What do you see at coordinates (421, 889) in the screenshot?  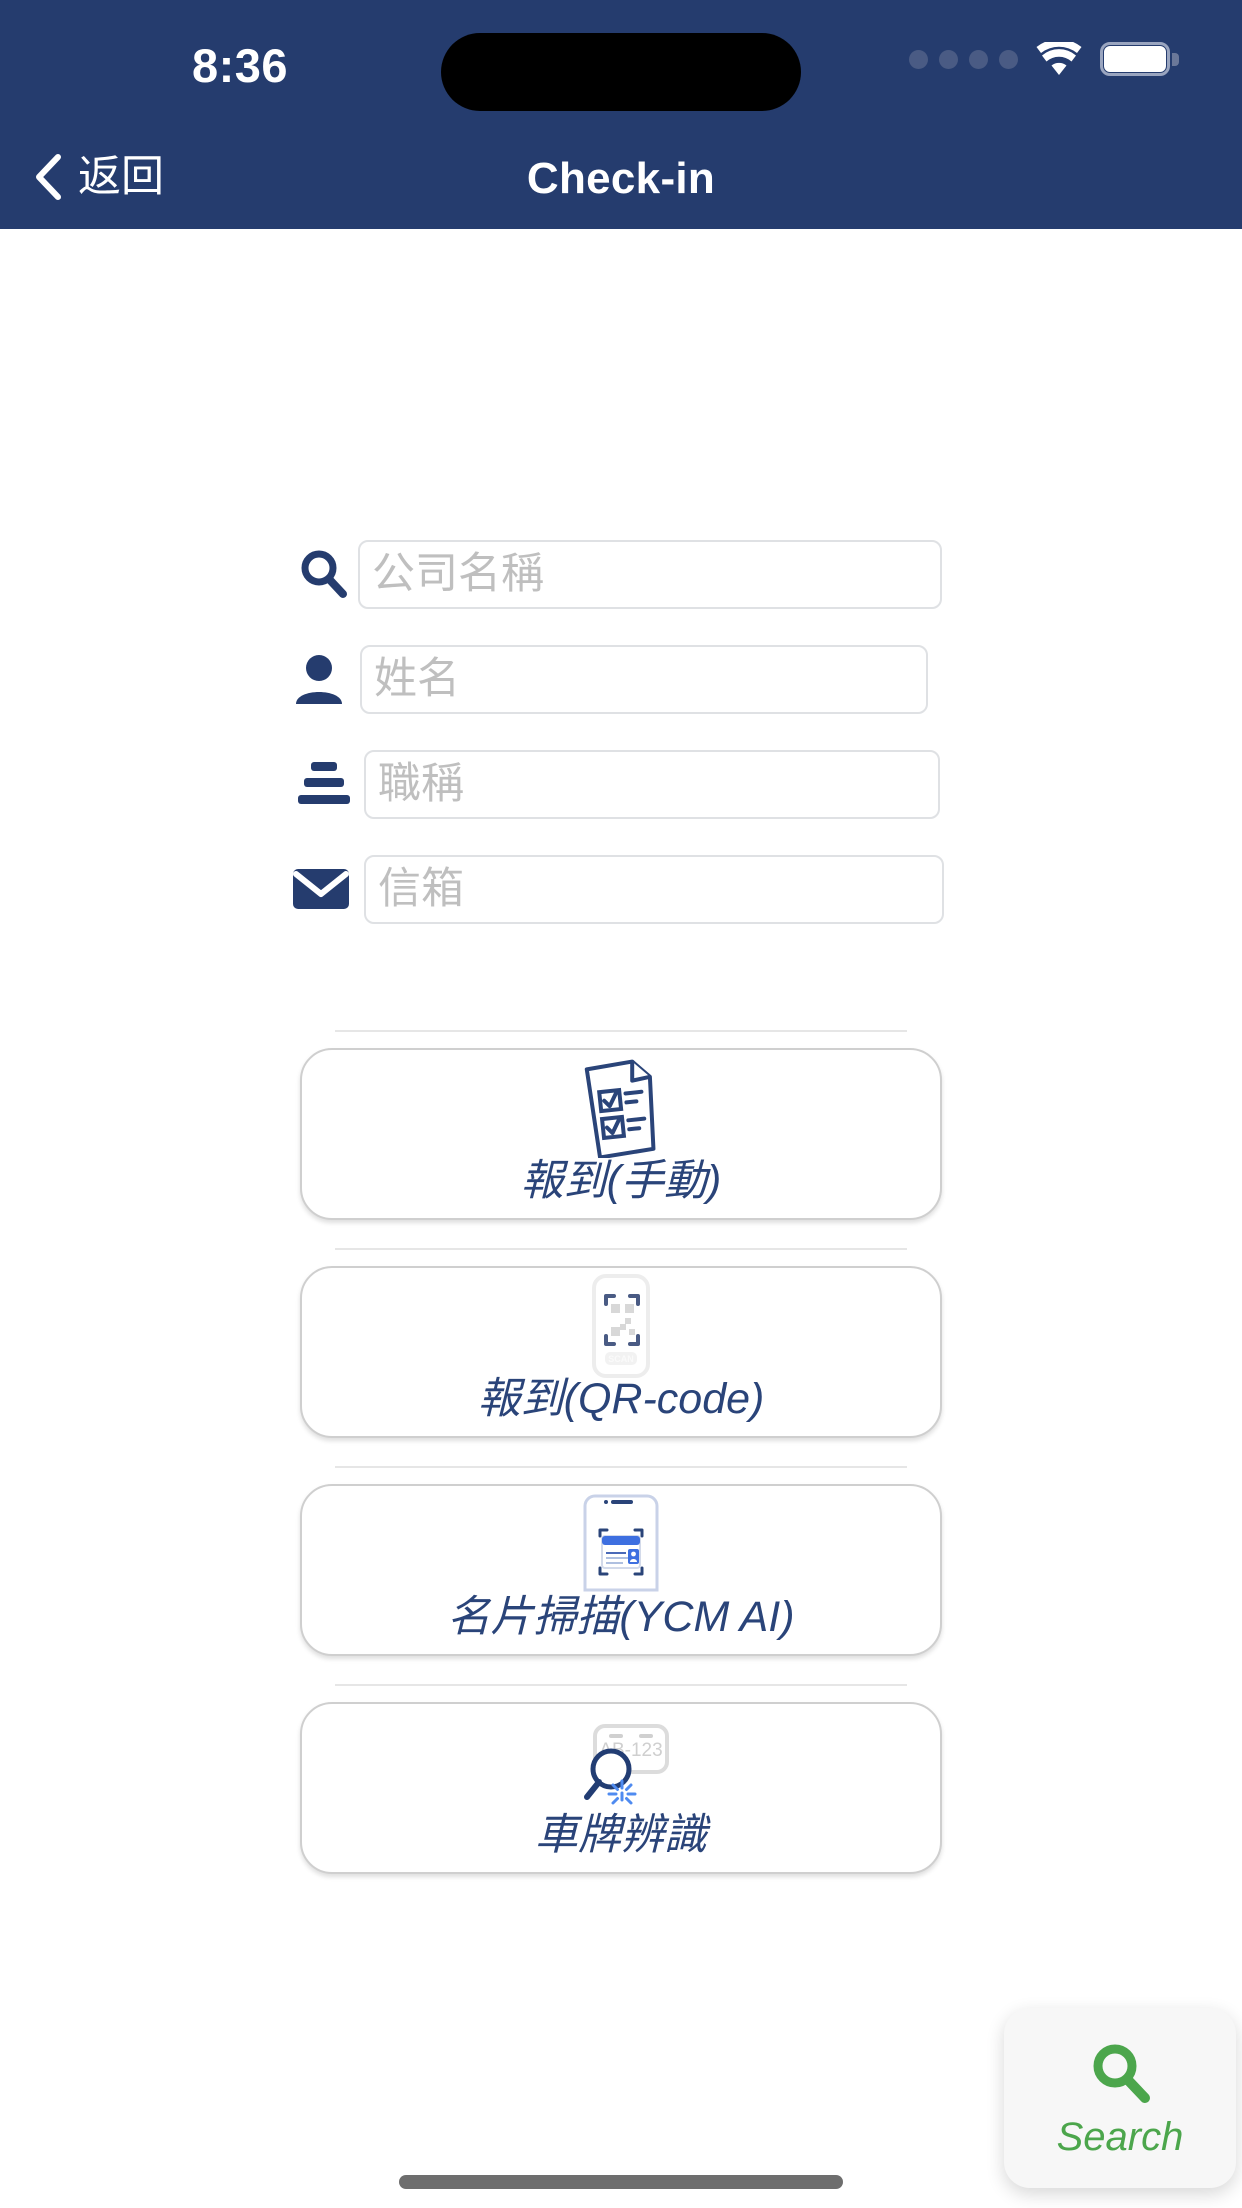 I see `email-placeholder: 信箱` at bounding box center [421, 889].